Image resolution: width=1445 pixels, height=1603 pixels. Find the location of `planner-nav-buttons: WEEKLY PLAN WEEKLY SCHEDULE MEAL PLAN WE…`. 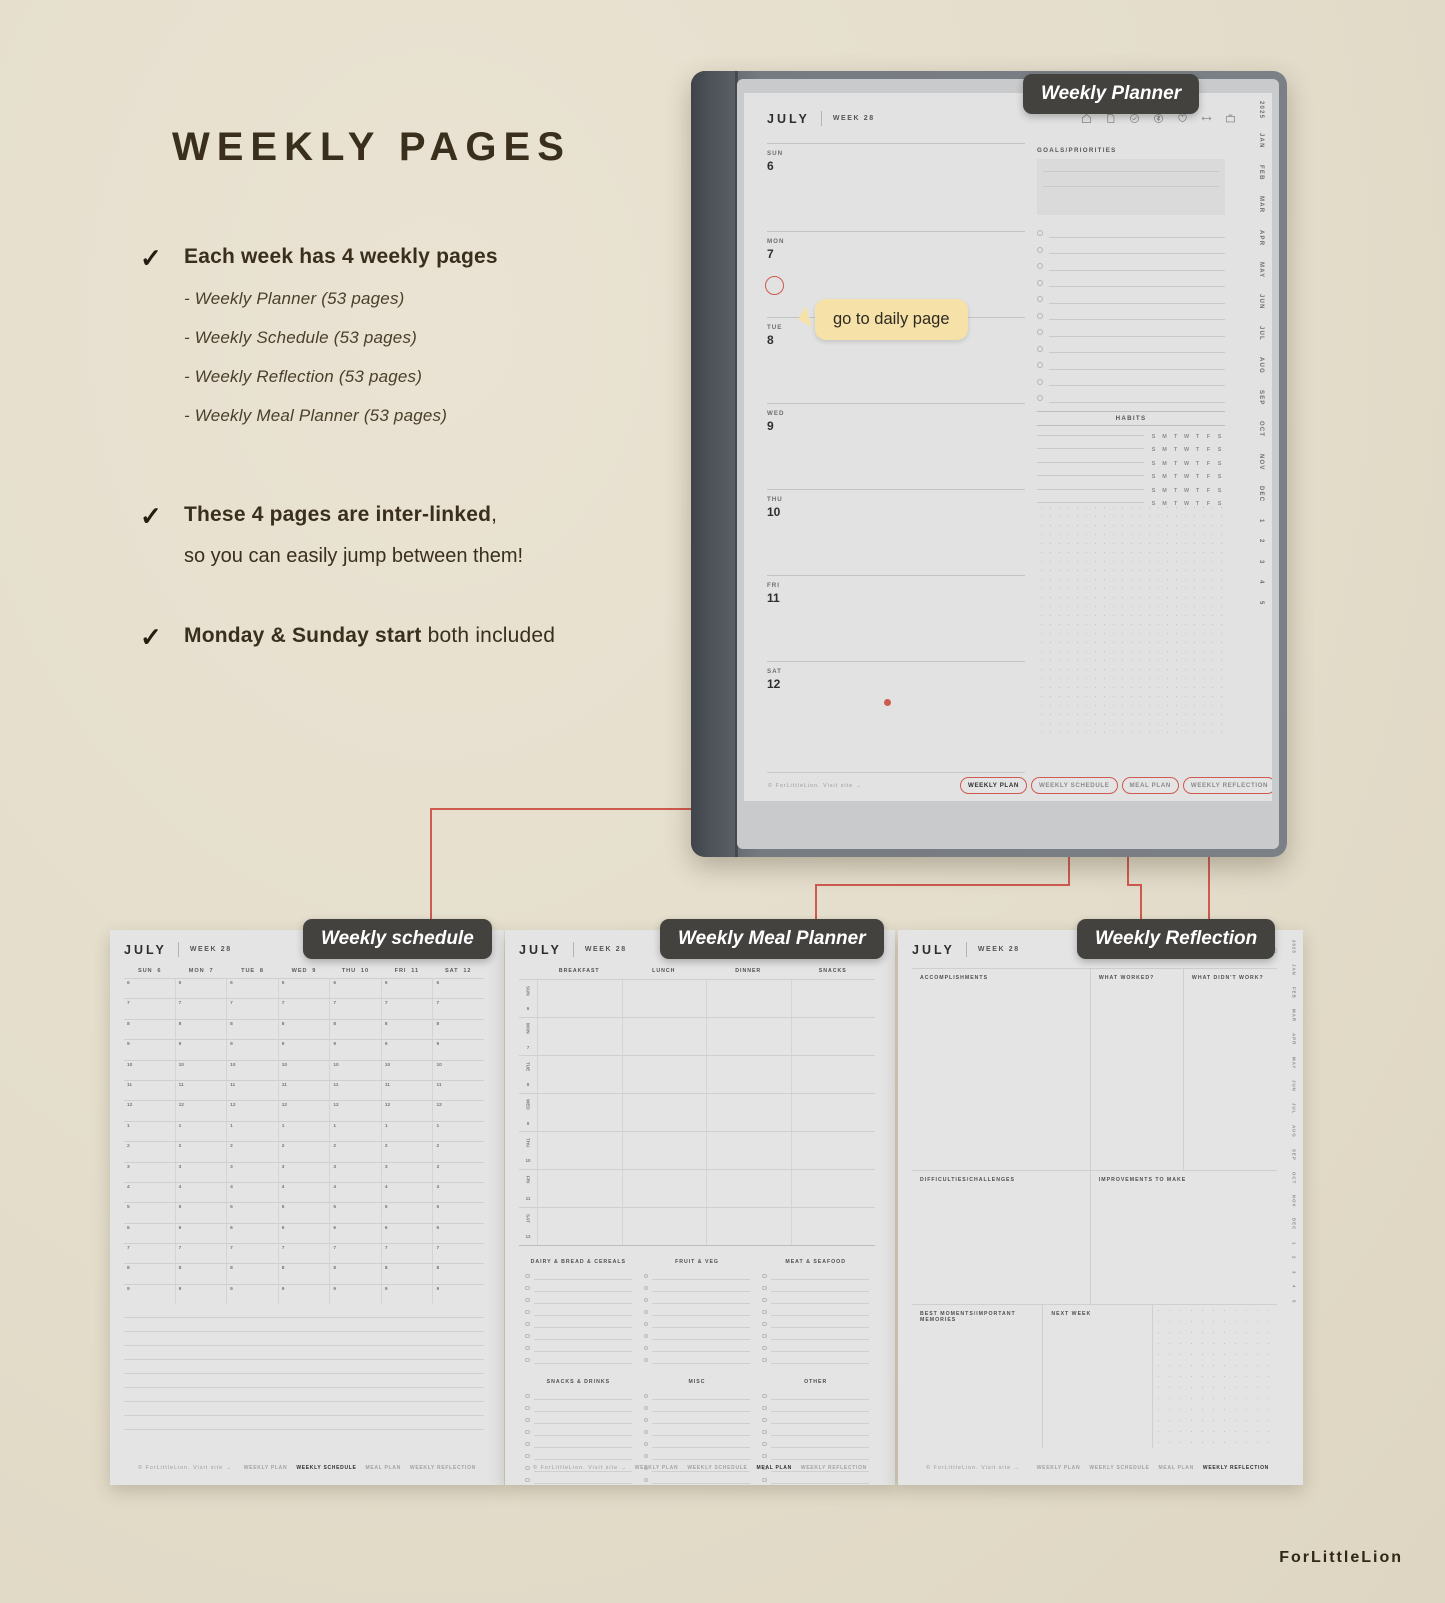

planner-nav-buttons: WEEKLY PLAN WEEKLY SCHEDULE MEAL PLAN WE… is located at coordinates (1116, 785).